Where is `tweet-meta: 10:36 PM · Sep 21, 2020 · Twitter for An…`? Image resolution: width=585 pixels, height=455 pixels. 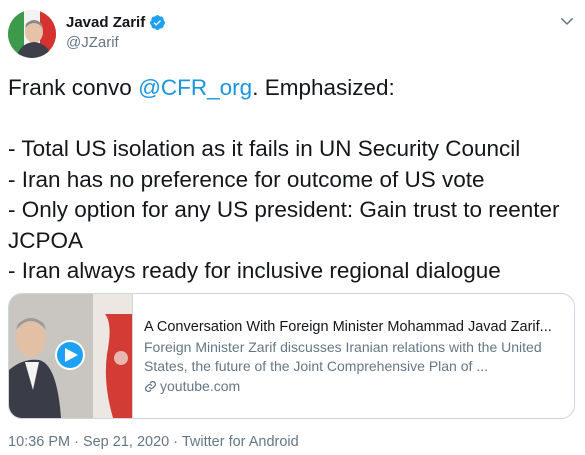
tweet-meta: 10:36 PM · Sep 21, 2020 · Twitter for An… is located at coordinates (153, 442).